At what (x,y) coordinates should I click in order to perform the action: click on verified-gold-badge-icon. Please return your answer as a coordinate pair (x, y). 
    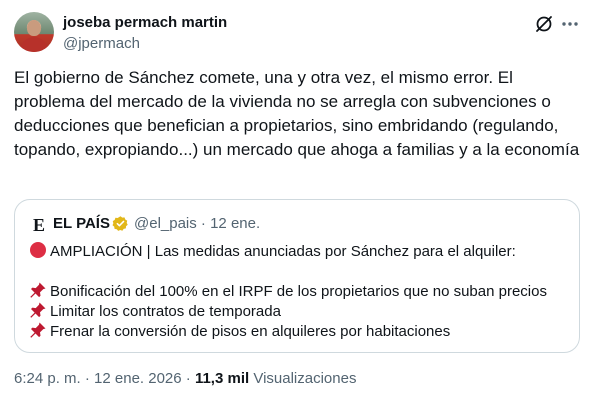
    Looking at the image, I should click on (120, 223).